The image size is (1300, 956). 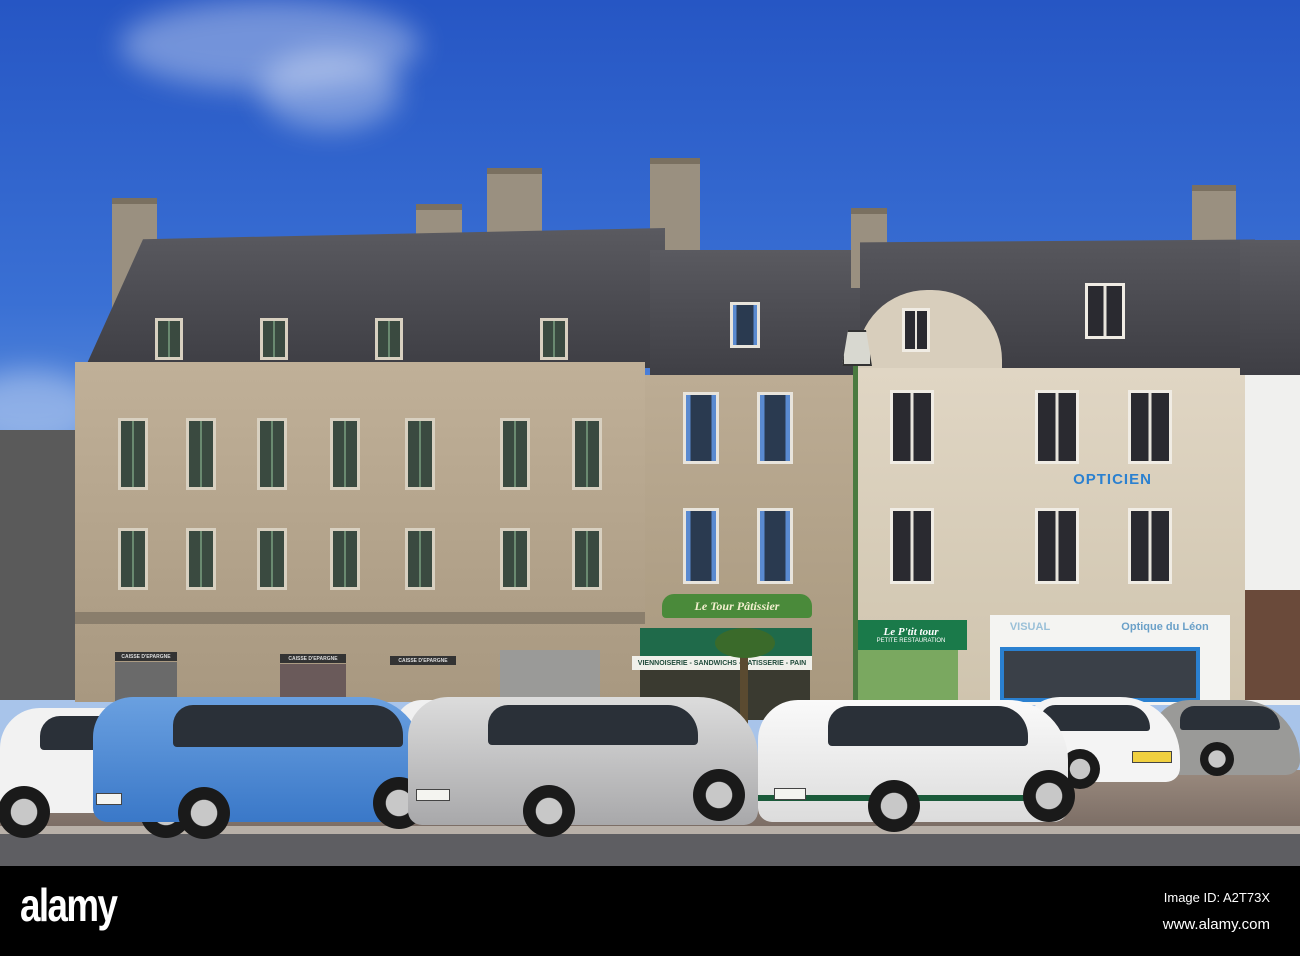 I want to click on shopfront, so click(x=1272, y=645).